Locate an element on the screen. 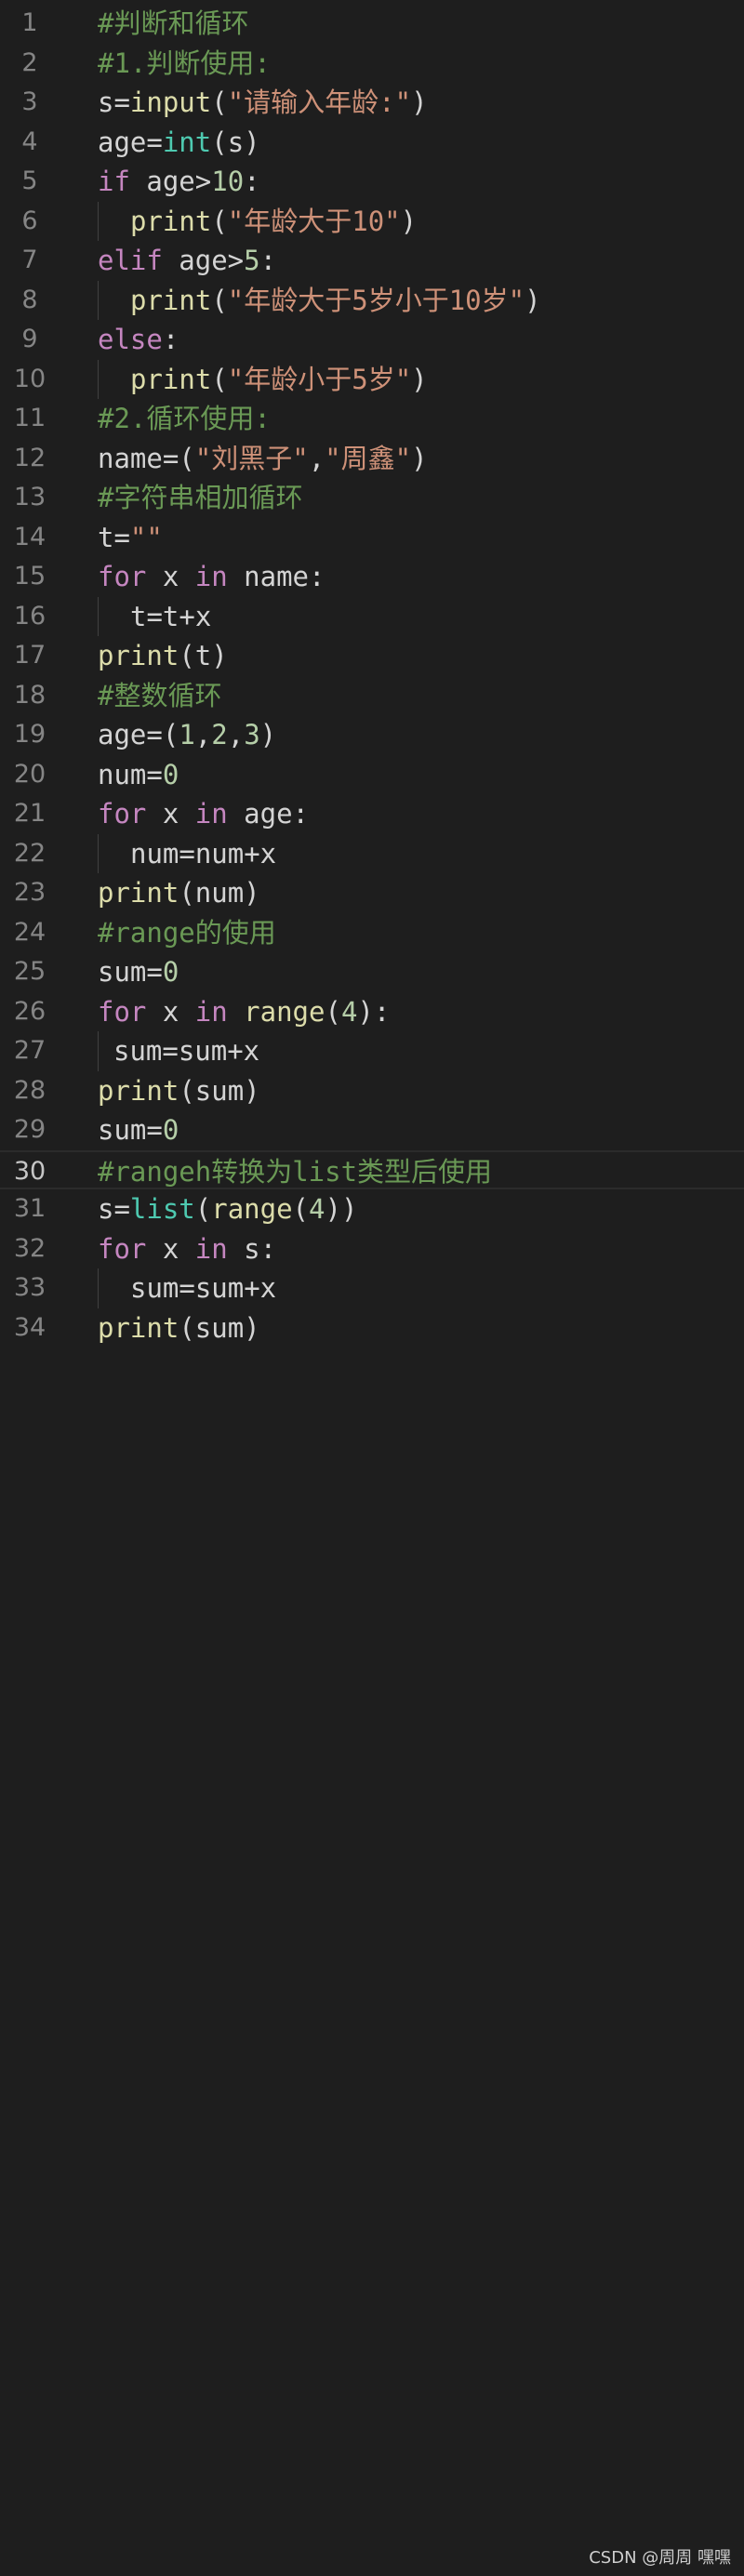 The height and width of the screenshot is (2576, 744). code-line: 9 else: is located at coordinates (372, 340).